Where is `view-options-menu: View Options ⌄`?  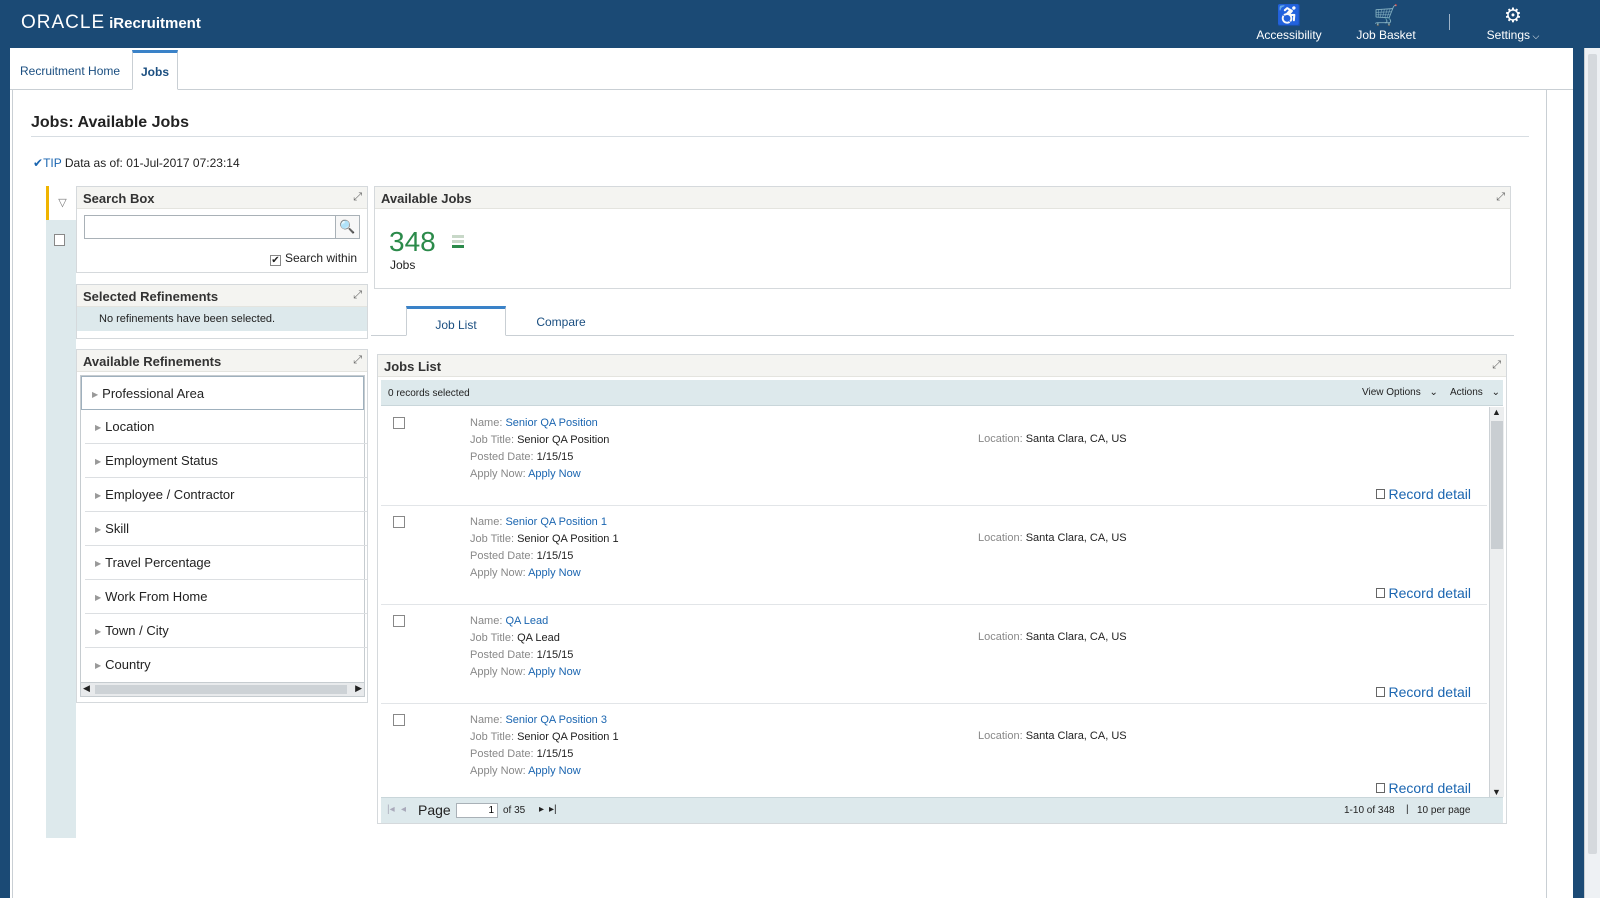 view-options-menu: View Options ⌄ is located at coordinates (1400, 392).